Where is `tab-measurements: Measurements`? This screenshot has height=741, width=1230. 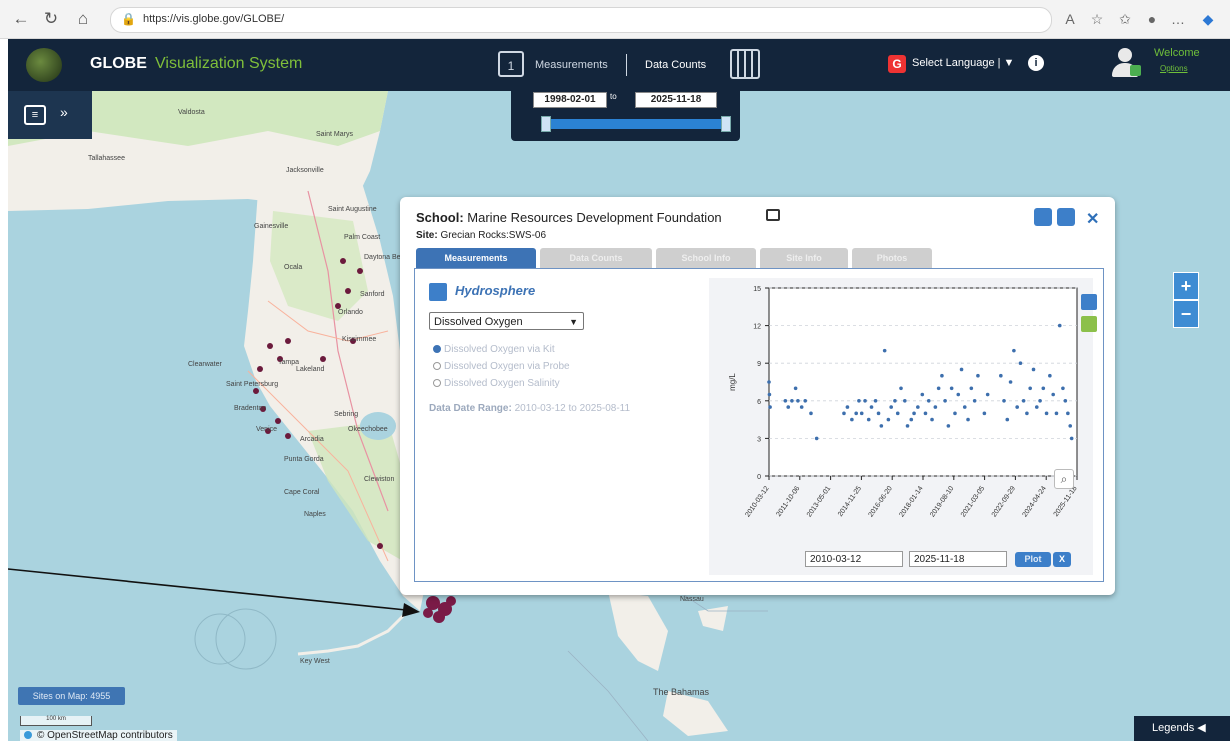 tab-measurements: Measurements is located at coordinates (476, 258).